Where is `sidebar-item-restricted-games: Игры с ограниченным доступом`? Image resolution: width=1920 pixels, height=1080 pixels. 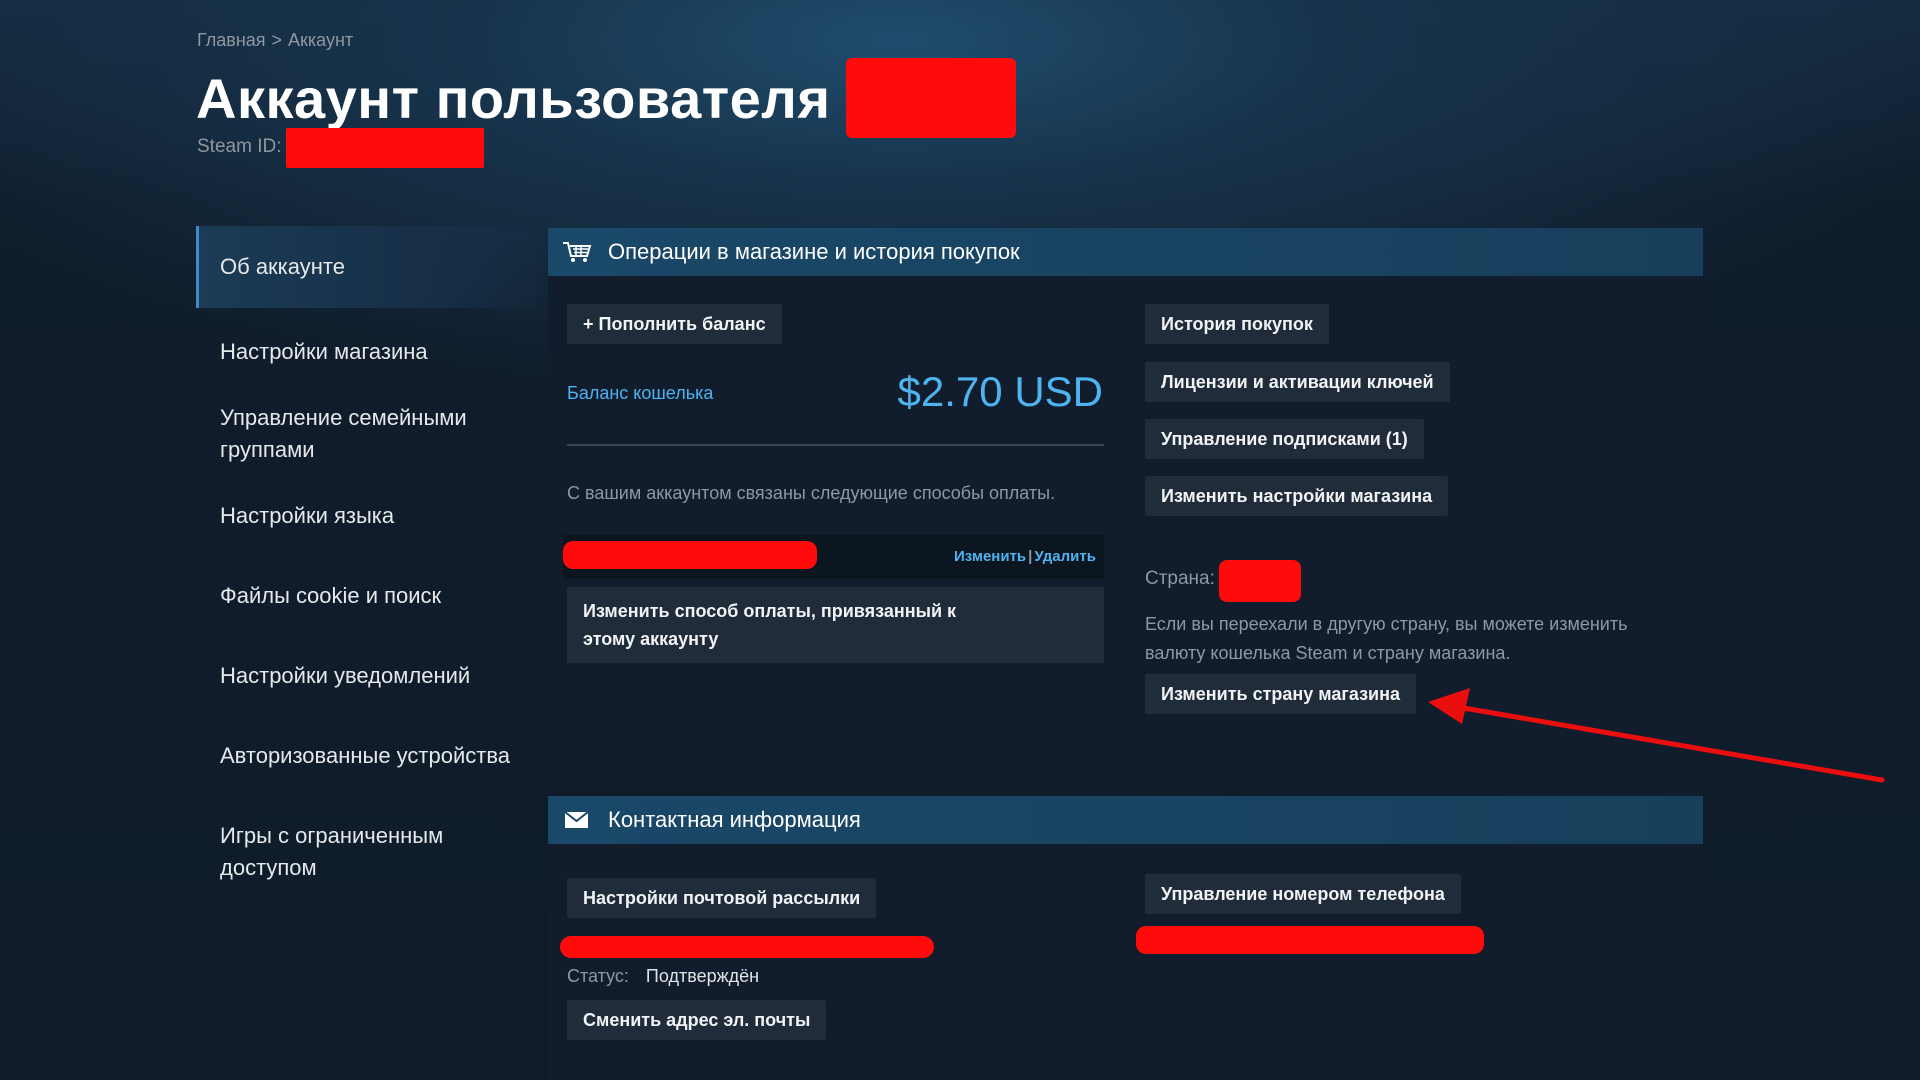 sidebar-item-restricted-games: Игры с ограниченным доступом is located at coordinates (338, 852).